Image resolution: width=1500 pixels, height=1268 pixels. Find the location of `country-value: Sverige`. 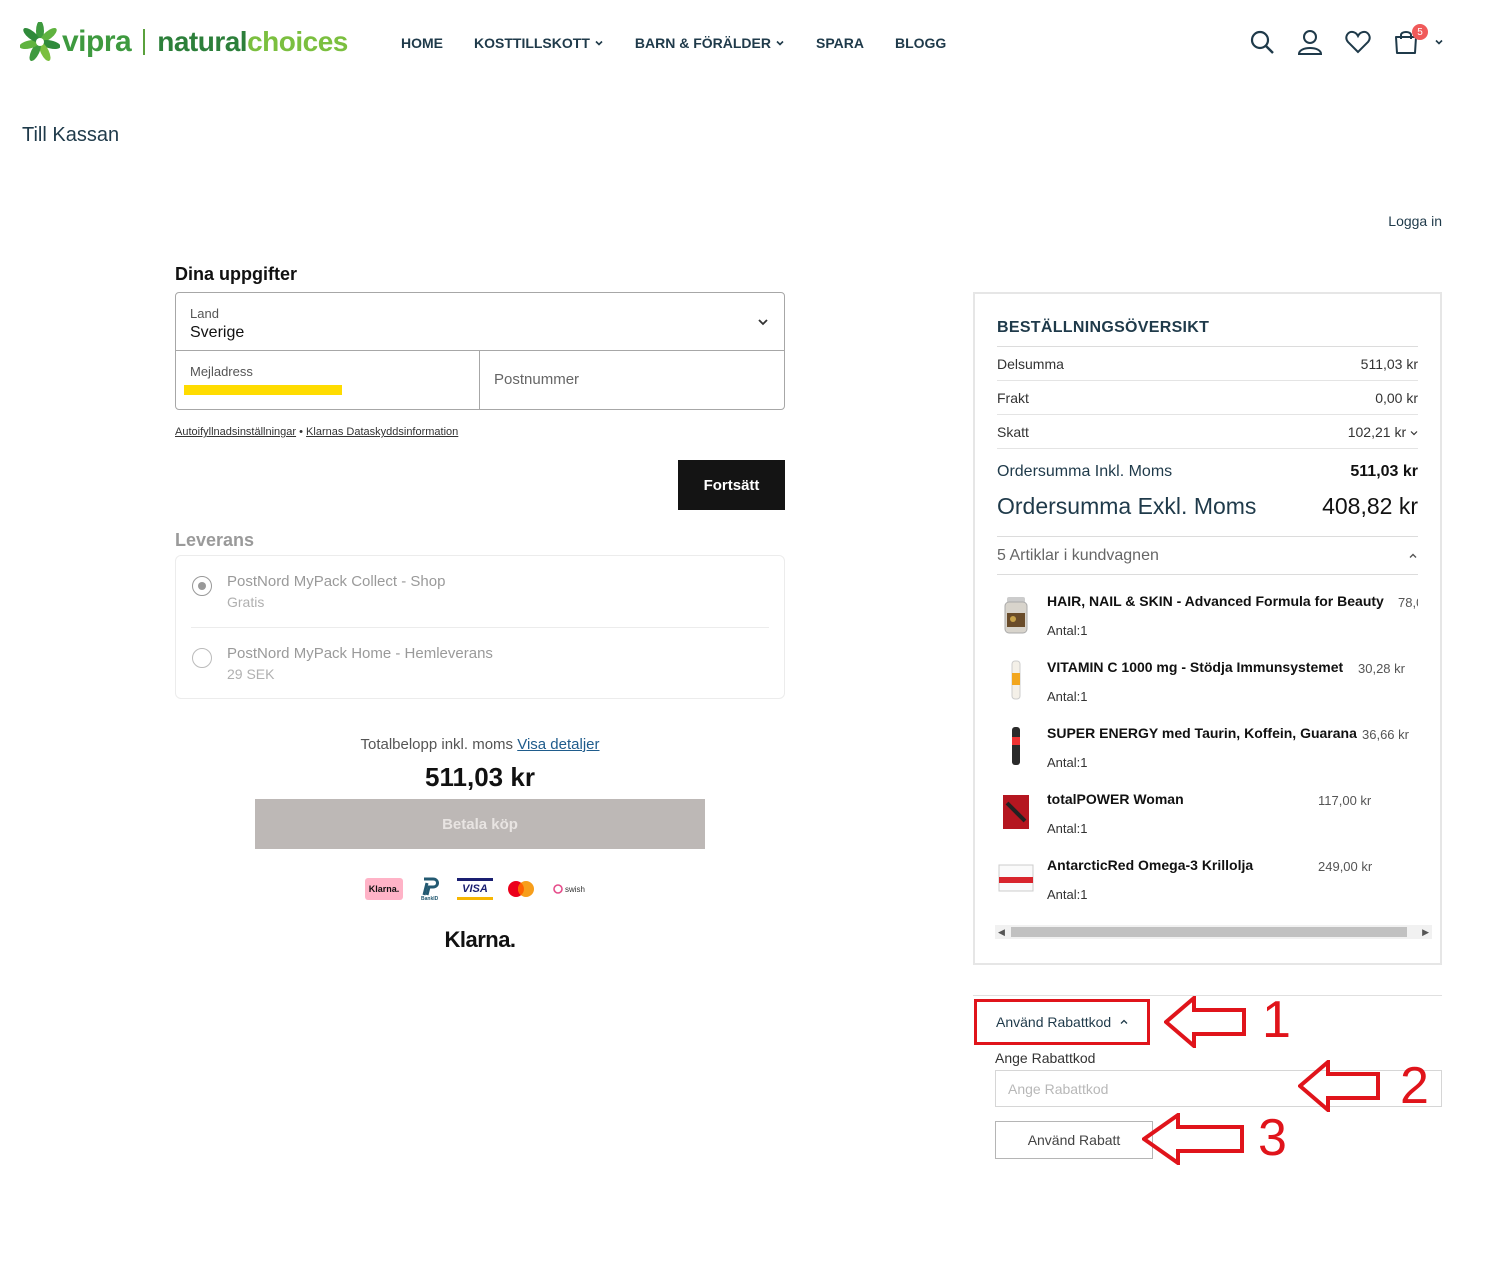

country-value: Sverige is located at coordinates (217, 332).